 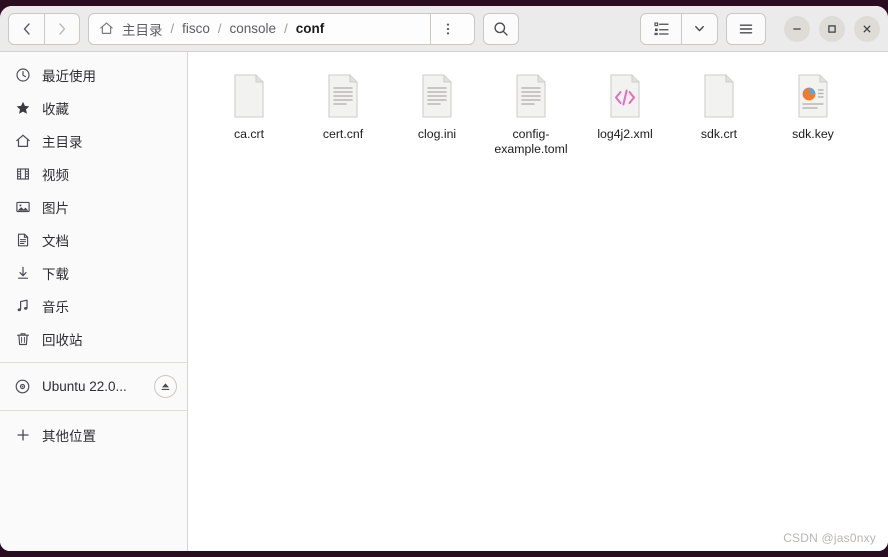 I want to click on sidebar-item-videos: 视频, so click(x=93, y=173).